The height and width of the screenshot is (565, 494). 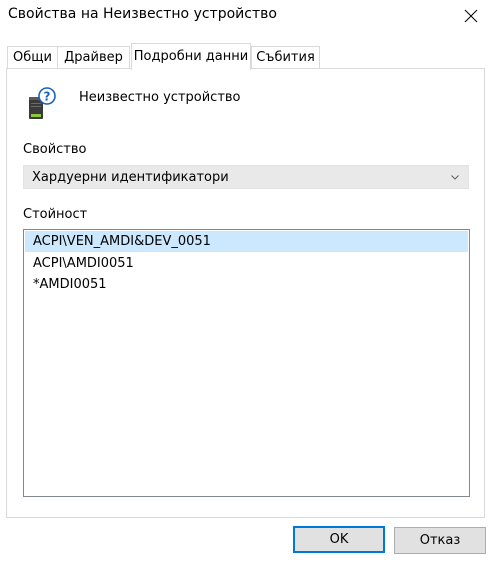 What do you see at coordinates (191, 56) in the screenshot?
I see `tab-details: Подробни данни` at bounding box center [191, 56].